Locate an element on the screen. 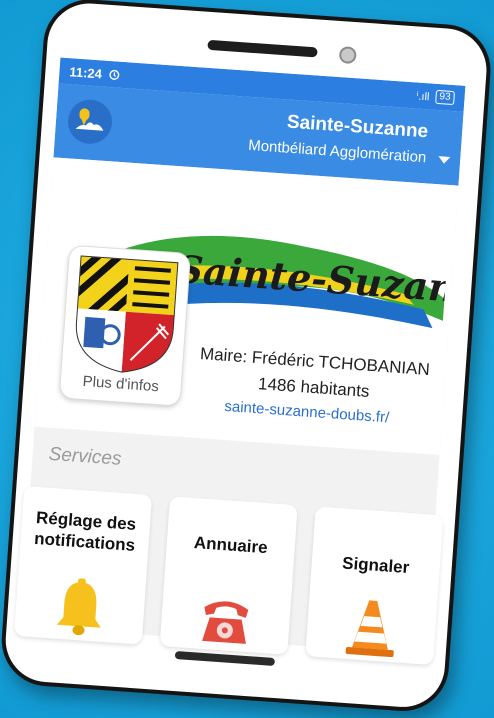 Image resolution: width=494 pixels, height=718 pixels. chevron-down-icon is located at coordinates (444, 160).